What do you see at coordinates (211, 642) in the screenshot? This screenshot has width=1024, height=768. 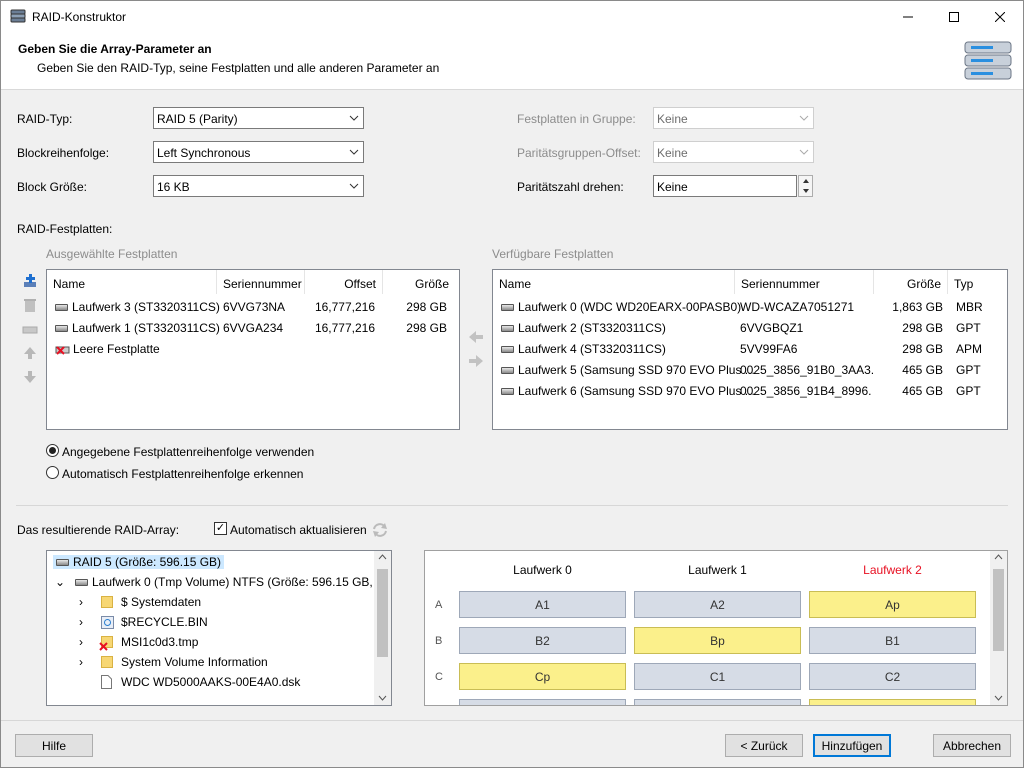 I see `tree-item: › MSI1c0d3.tmp` at bounding box center [211, 642].